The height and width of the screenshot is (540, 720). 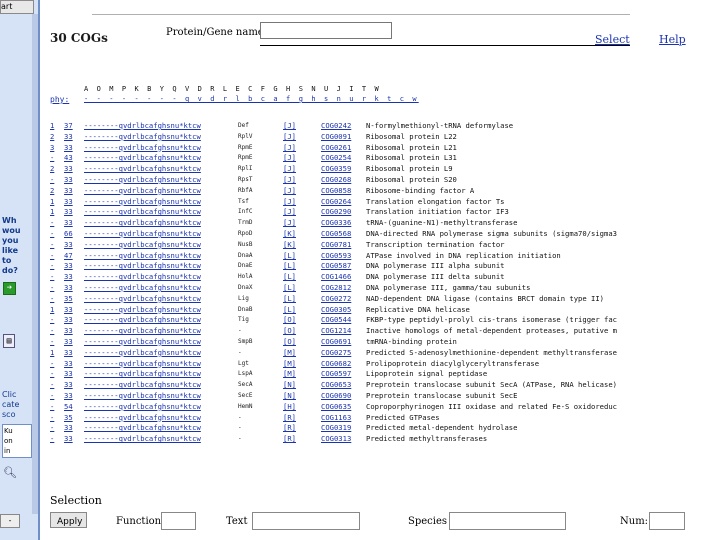 What do you see at coordinates (336, 331) in the screenshot?
I see `cog-id-link: COG1214` at bounding box center [336, 331].